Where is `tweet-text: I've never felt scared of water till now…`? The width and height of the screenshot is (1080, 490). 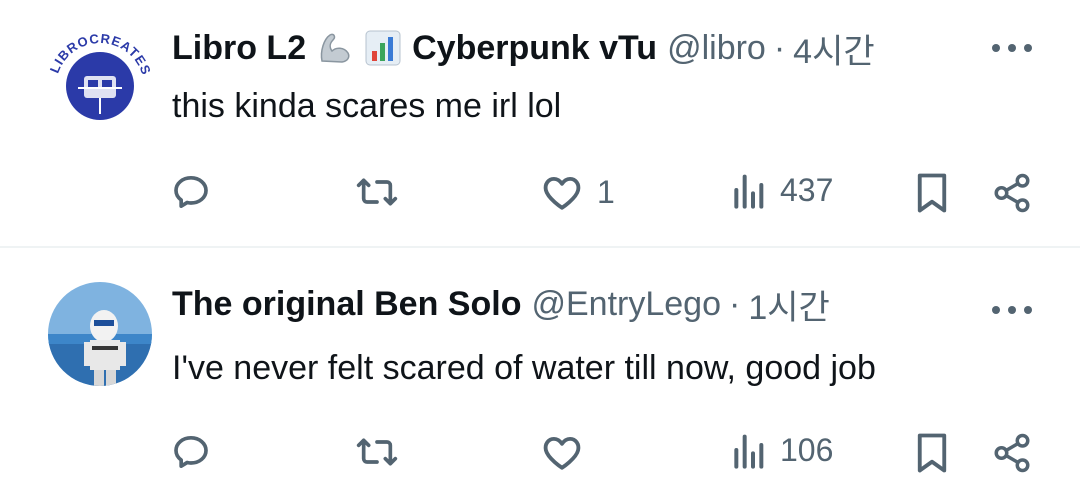 tweet-text: I've never felt scared of water till now… is located at coordinates (524, 368).